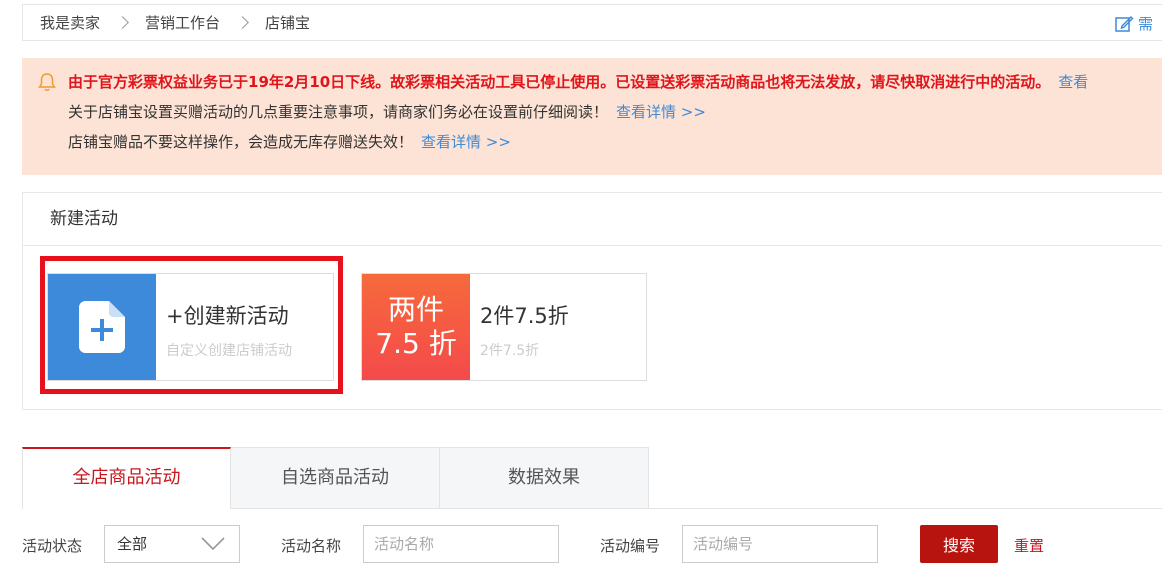 This screenshot has height=584, width=1162. Describe the element at coordinates (592, 219) in the screenshot. I see `panel-title: 新建活动` at that location.